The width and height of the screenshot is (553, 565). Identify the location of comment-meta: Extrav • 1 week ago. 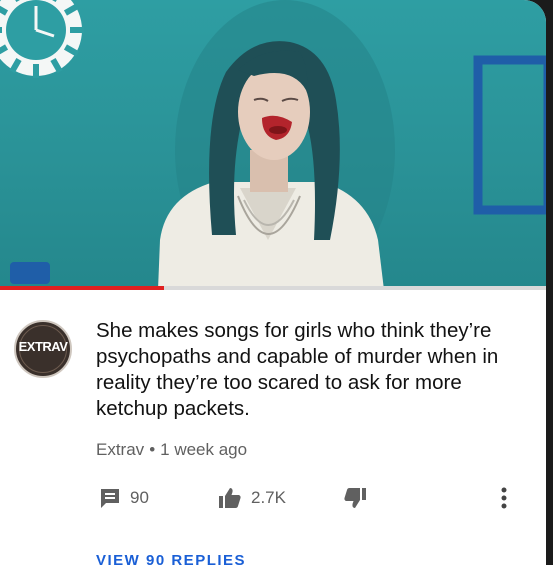
(171, 450).